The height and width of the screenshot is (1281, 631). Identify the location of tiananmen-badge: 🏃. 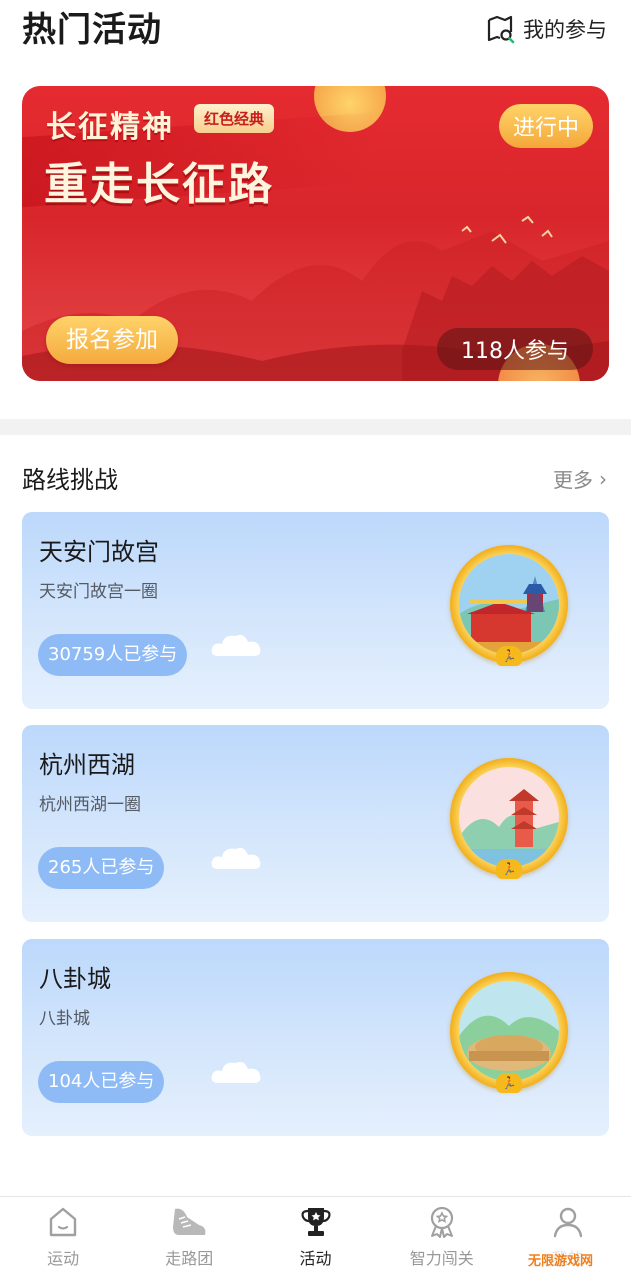
(509, 605).